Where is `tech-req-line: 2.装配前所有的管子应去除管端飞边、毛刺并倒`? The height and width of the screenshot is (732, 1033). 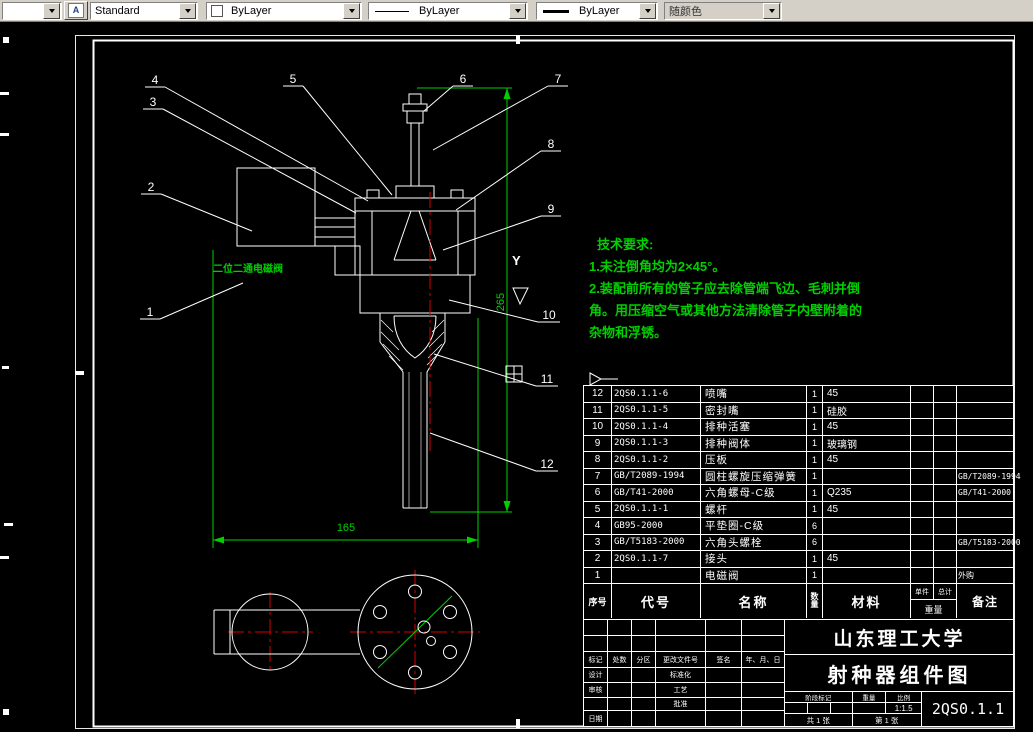
tech-req-line: 2.装配前所有的管子应去除管端飞边、毛刺并倒 is located at coordinates (724, 288).